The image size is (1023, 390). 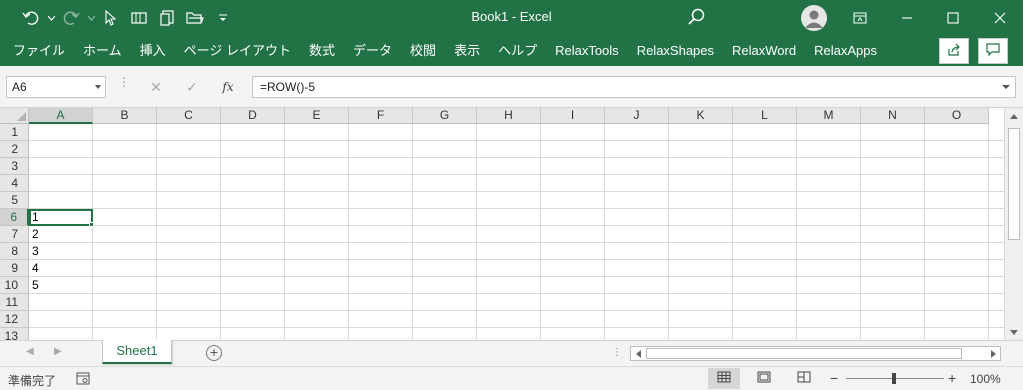 I want to click on search-icon, so click(x=697, y=18).